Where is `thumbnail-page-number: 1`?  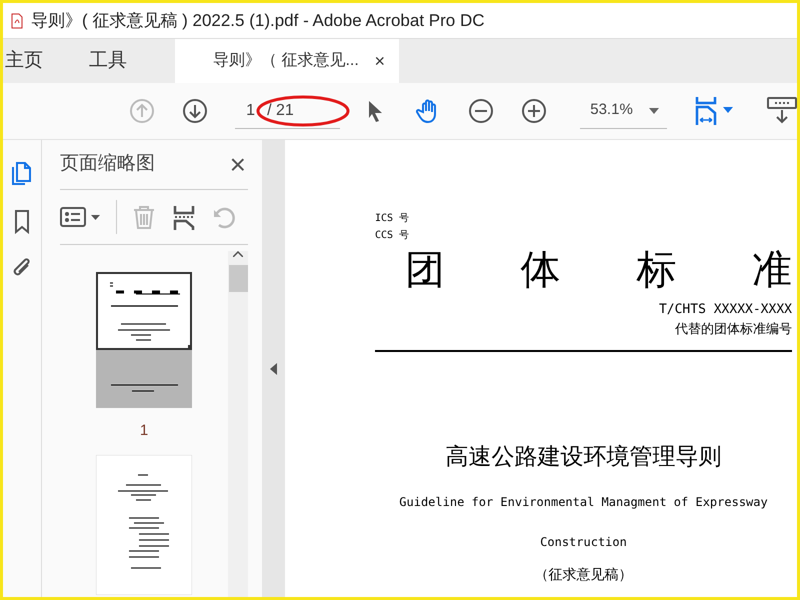 thumbnail-page-number: 1 is located at coordinates (144, 431).